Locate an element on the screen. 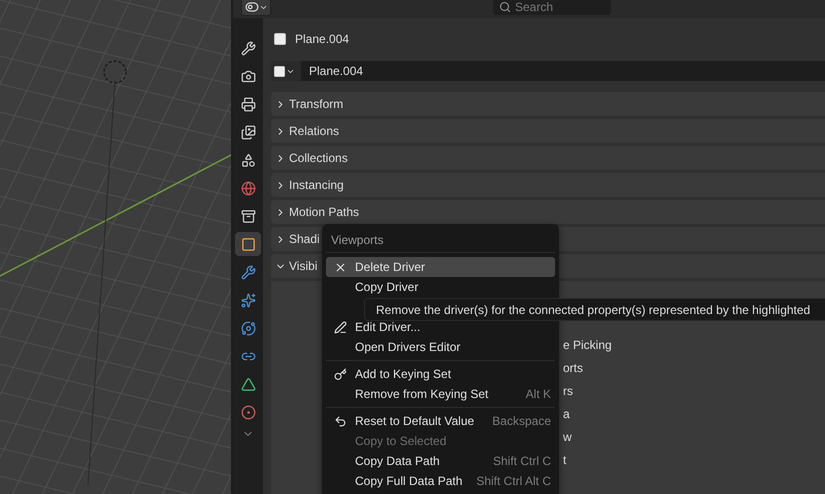 The image size is (825, 494). tooltip: Remove the driver(s) for the connected property(s) represented by the highlighted is located at coordinates (594, 309).